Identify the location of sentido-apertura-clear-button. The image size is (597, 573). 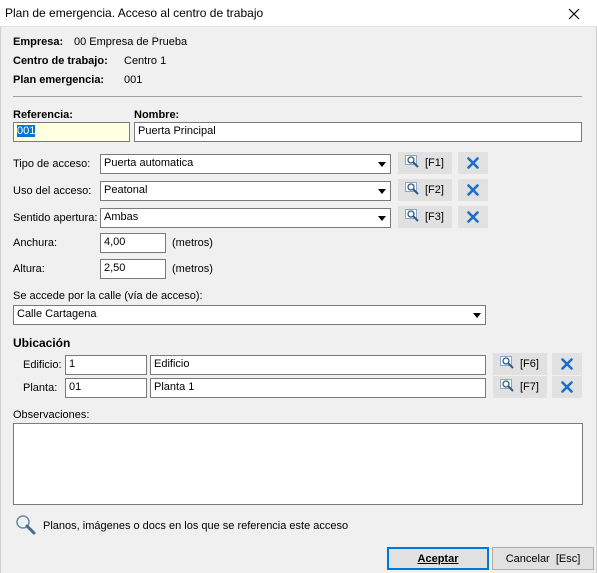
(473, 217).